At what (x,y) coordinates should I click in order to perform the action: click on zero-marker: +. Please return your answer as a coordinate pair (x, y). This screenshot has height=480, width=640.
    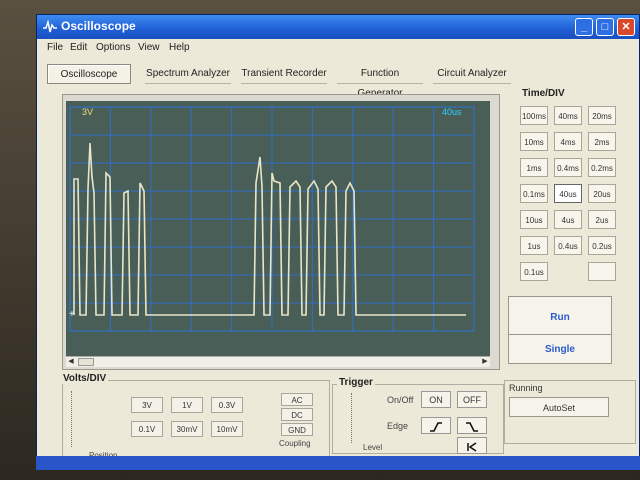
    Looking at the image, I should click on (72, 314).